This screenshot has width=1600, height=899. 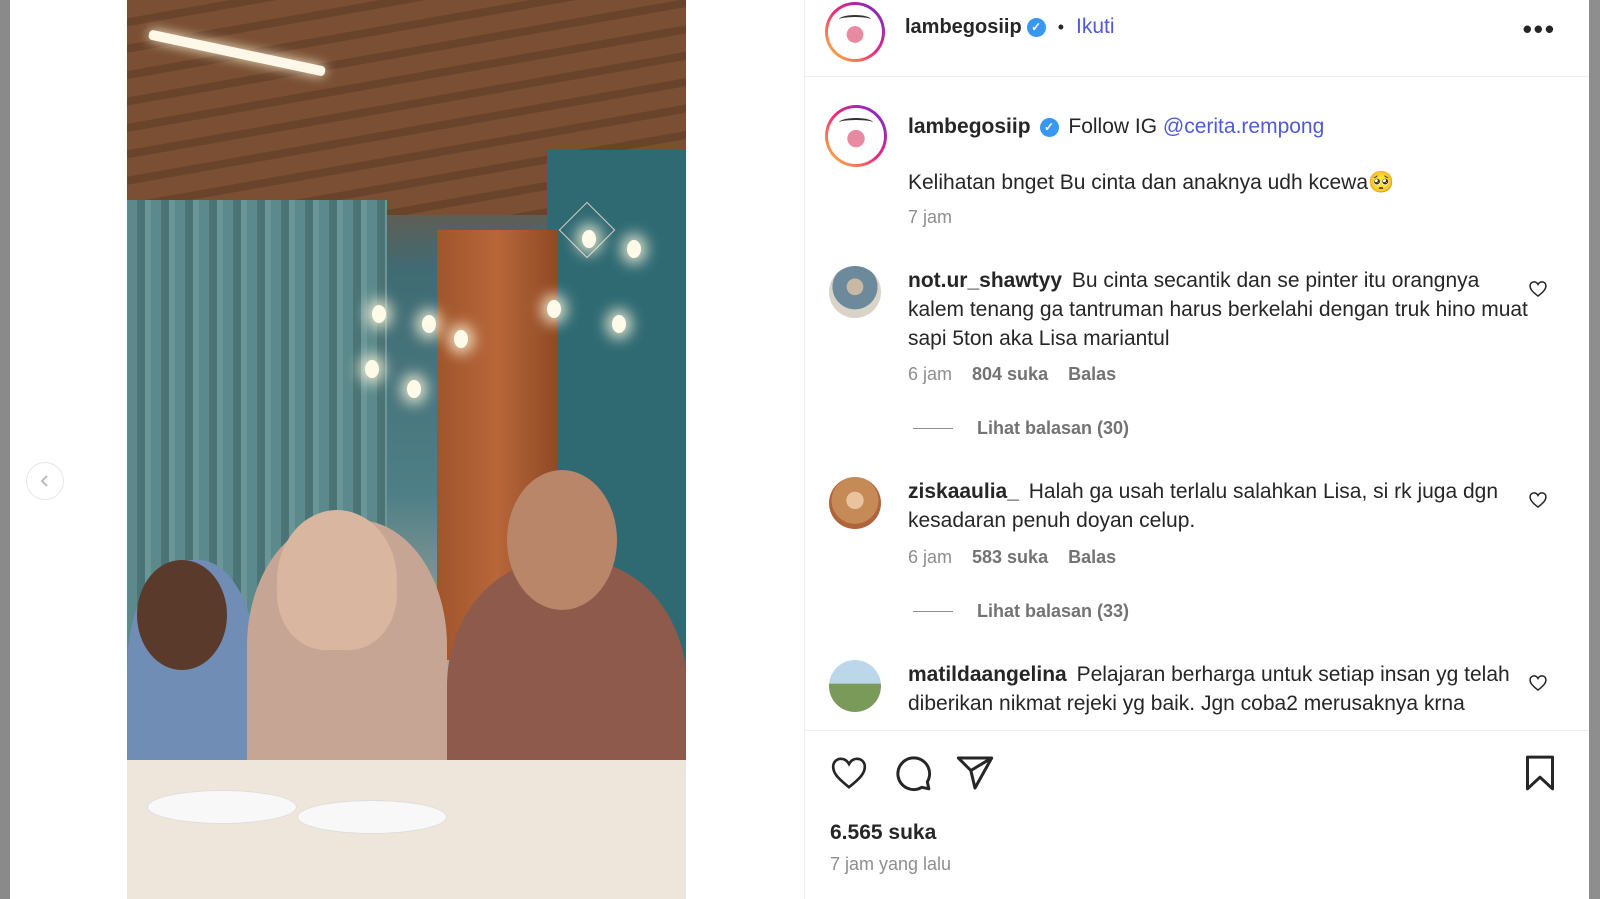 I want to click on comment-likes-count: 804 suka, so click(x=1010, y=374).